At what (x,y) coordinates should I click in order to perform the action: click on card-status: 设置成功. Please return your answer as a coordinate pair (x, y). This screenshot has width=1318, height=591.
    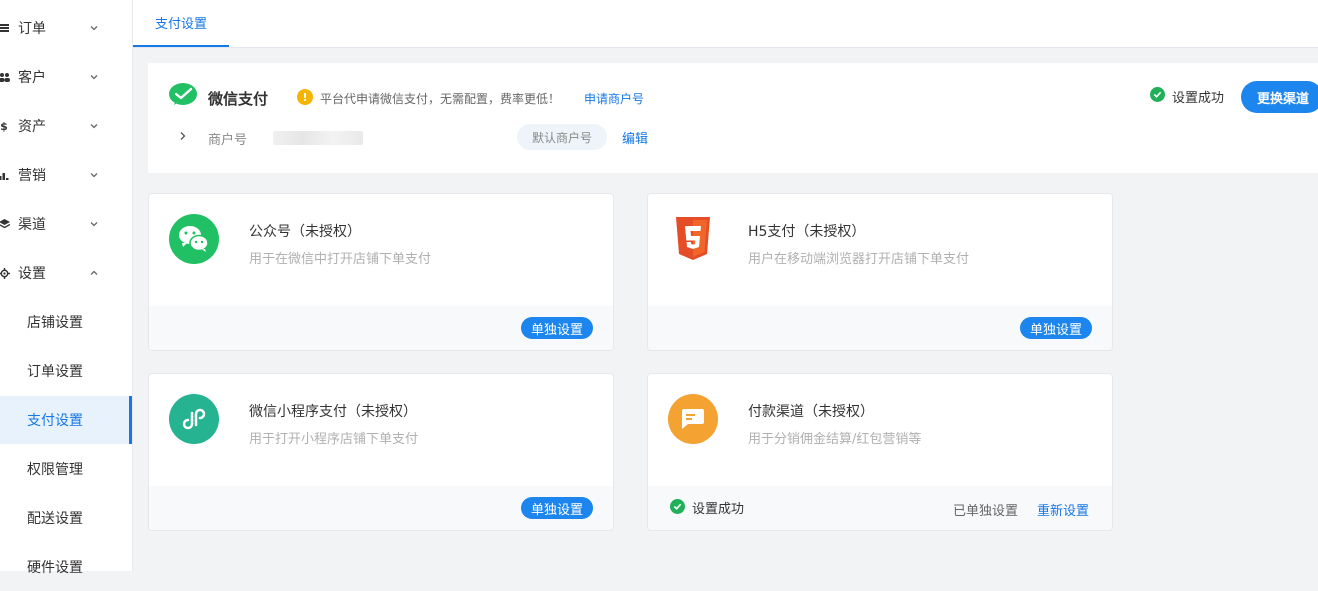
    Looking at the image, I should click on (718, 509).